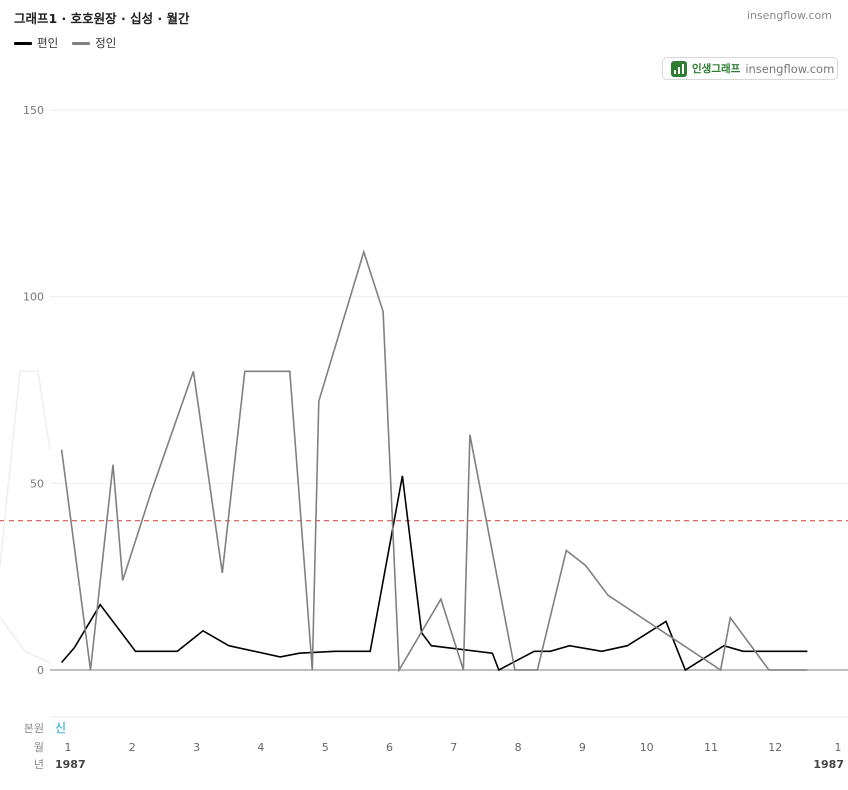 The image size is (848, 790). What do you see at coordinates (37, 483) in the screenshot?
I see `y-tick-label: 50` at bounding box center [37, 483].